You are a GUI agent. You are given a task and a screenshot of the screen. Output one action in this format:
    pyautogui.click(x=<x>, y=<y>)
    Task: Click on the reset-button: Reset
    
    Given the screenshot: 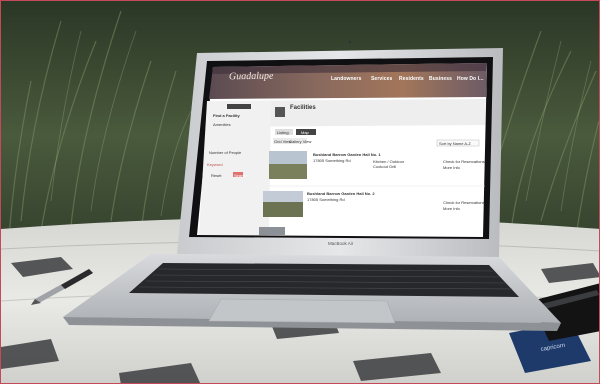 What is the action you would take?
    pyautogui.click(x=216, y=175)
    